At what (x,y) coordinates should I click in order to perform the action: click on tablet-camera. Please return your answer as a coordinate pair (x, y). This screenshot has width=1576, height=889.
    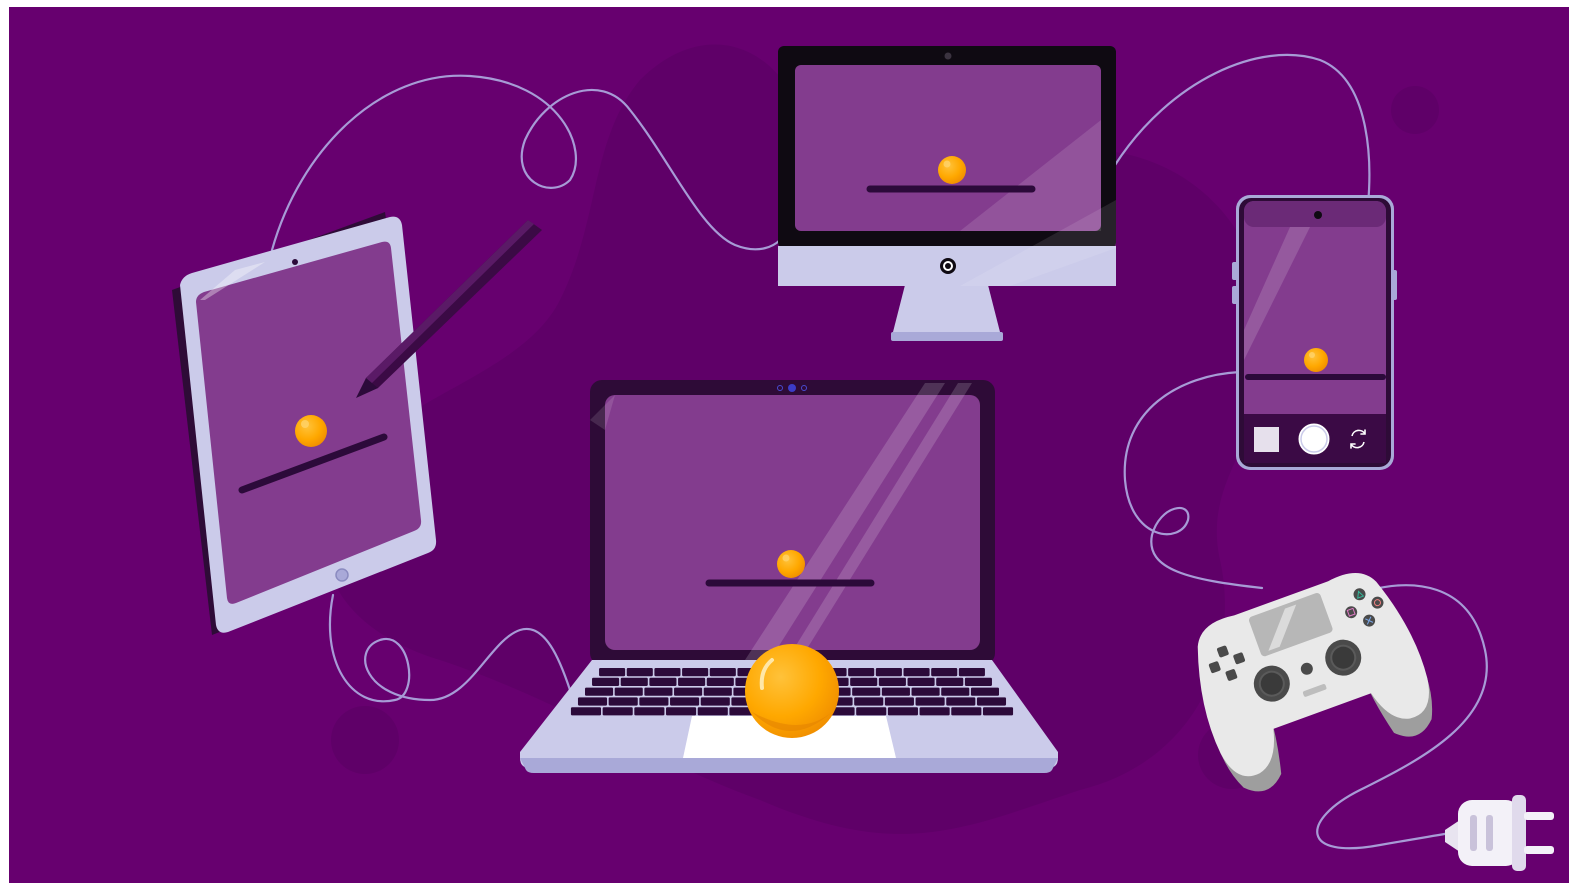
    Looking at the image, I should click on (295, 262).